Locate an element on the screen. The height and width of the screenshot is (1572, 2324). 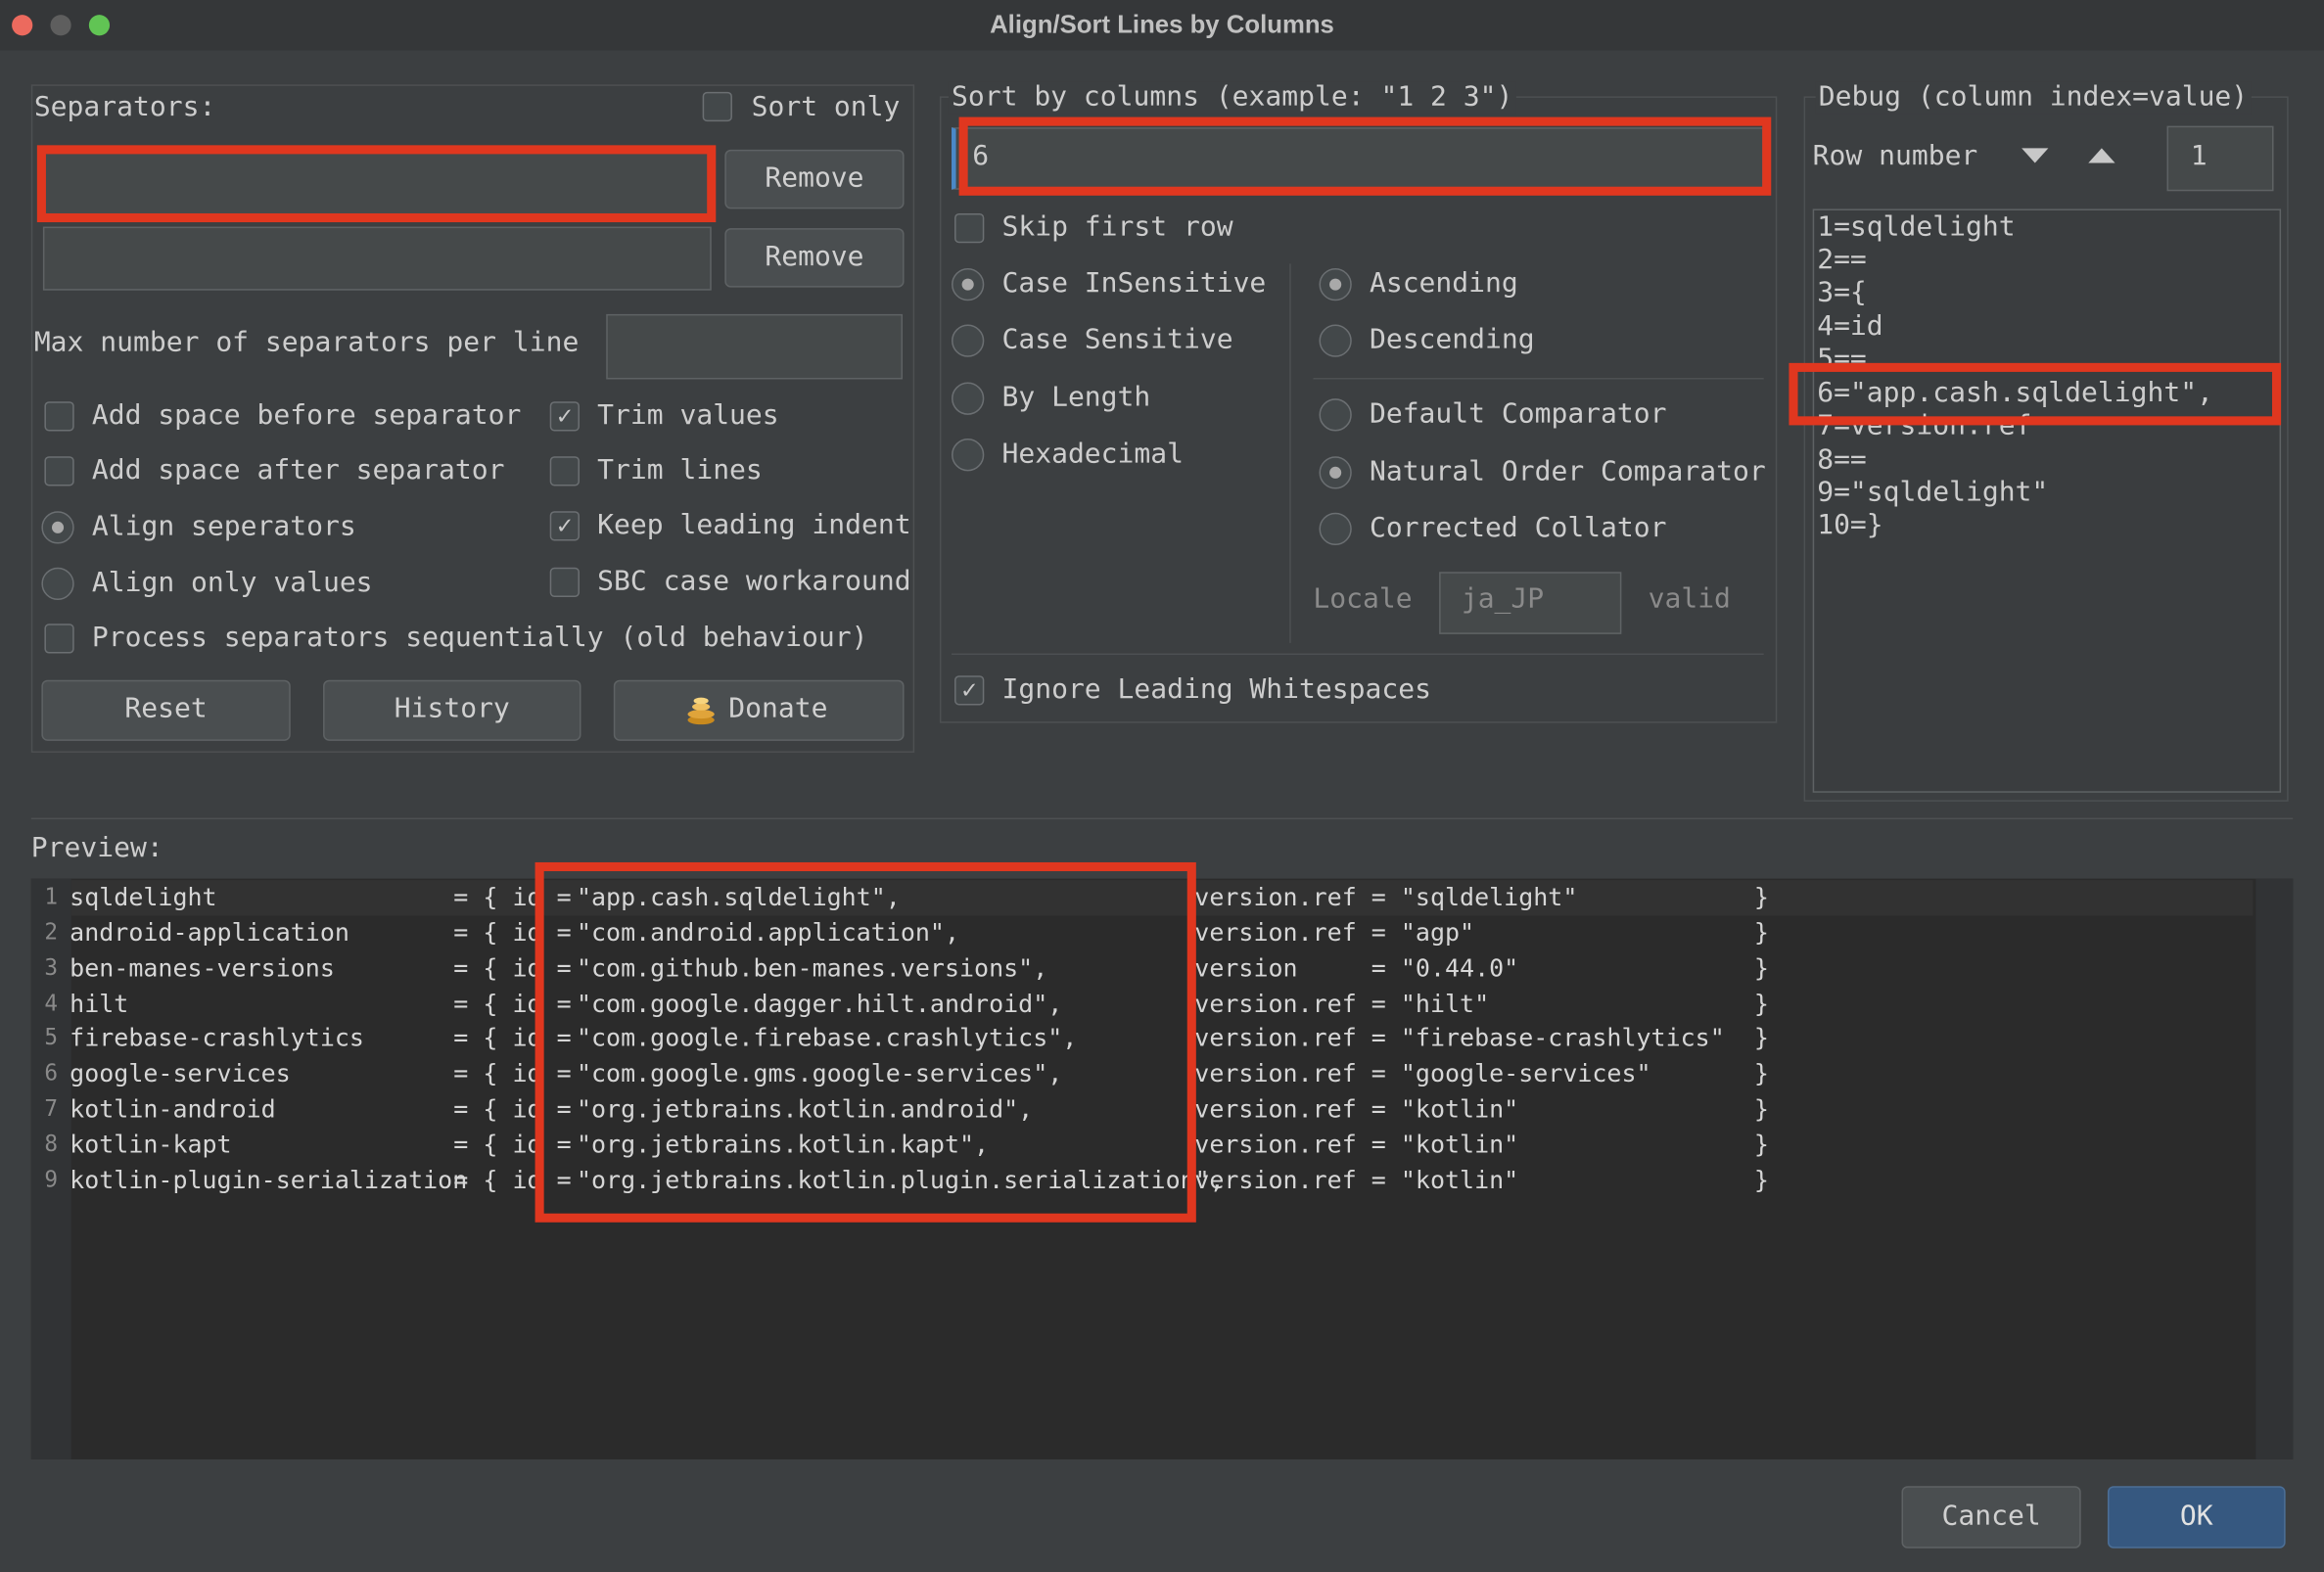
corrected-collator-radio is located at coordinates (1335, 529).